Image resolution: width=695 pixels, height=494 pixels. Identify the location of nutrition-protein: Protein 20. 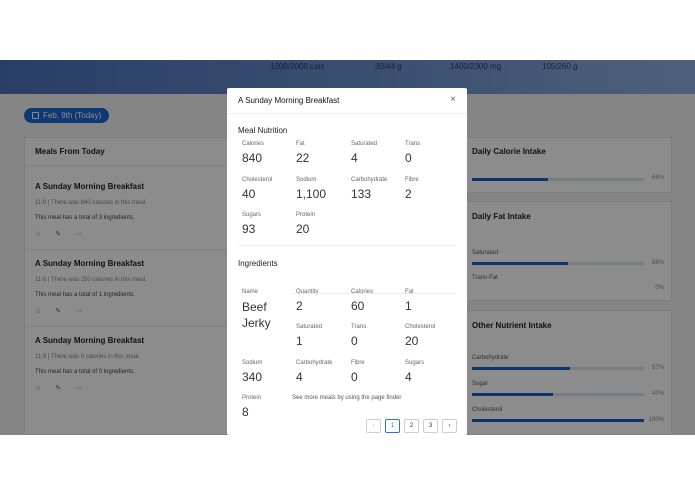
(306, 224).